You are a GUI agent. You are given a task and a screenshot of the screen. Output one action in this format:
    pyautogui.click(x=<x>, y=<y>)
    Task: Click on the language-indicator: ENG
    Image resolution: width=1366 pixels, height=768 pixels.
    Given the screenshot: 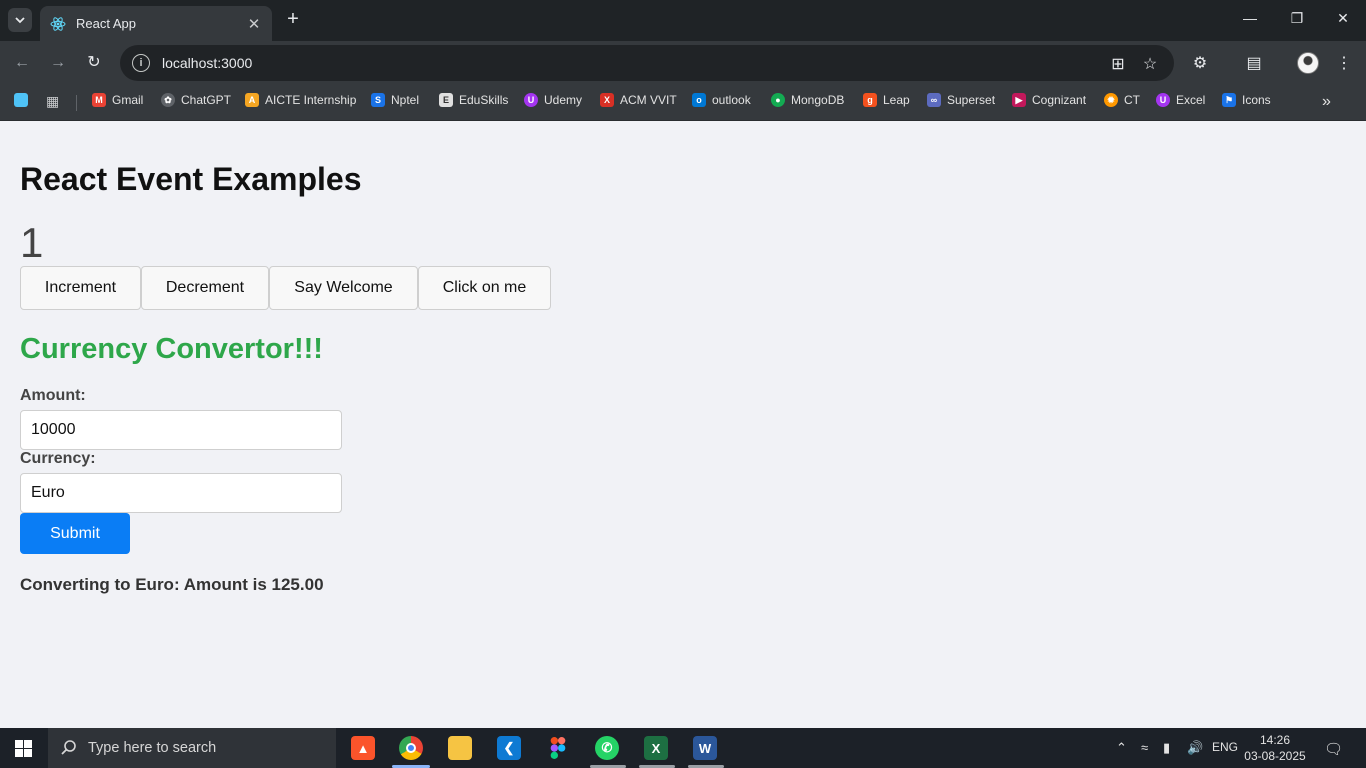 What is the action you would take?
    pyautogui.click(x=1225, y=747)
    